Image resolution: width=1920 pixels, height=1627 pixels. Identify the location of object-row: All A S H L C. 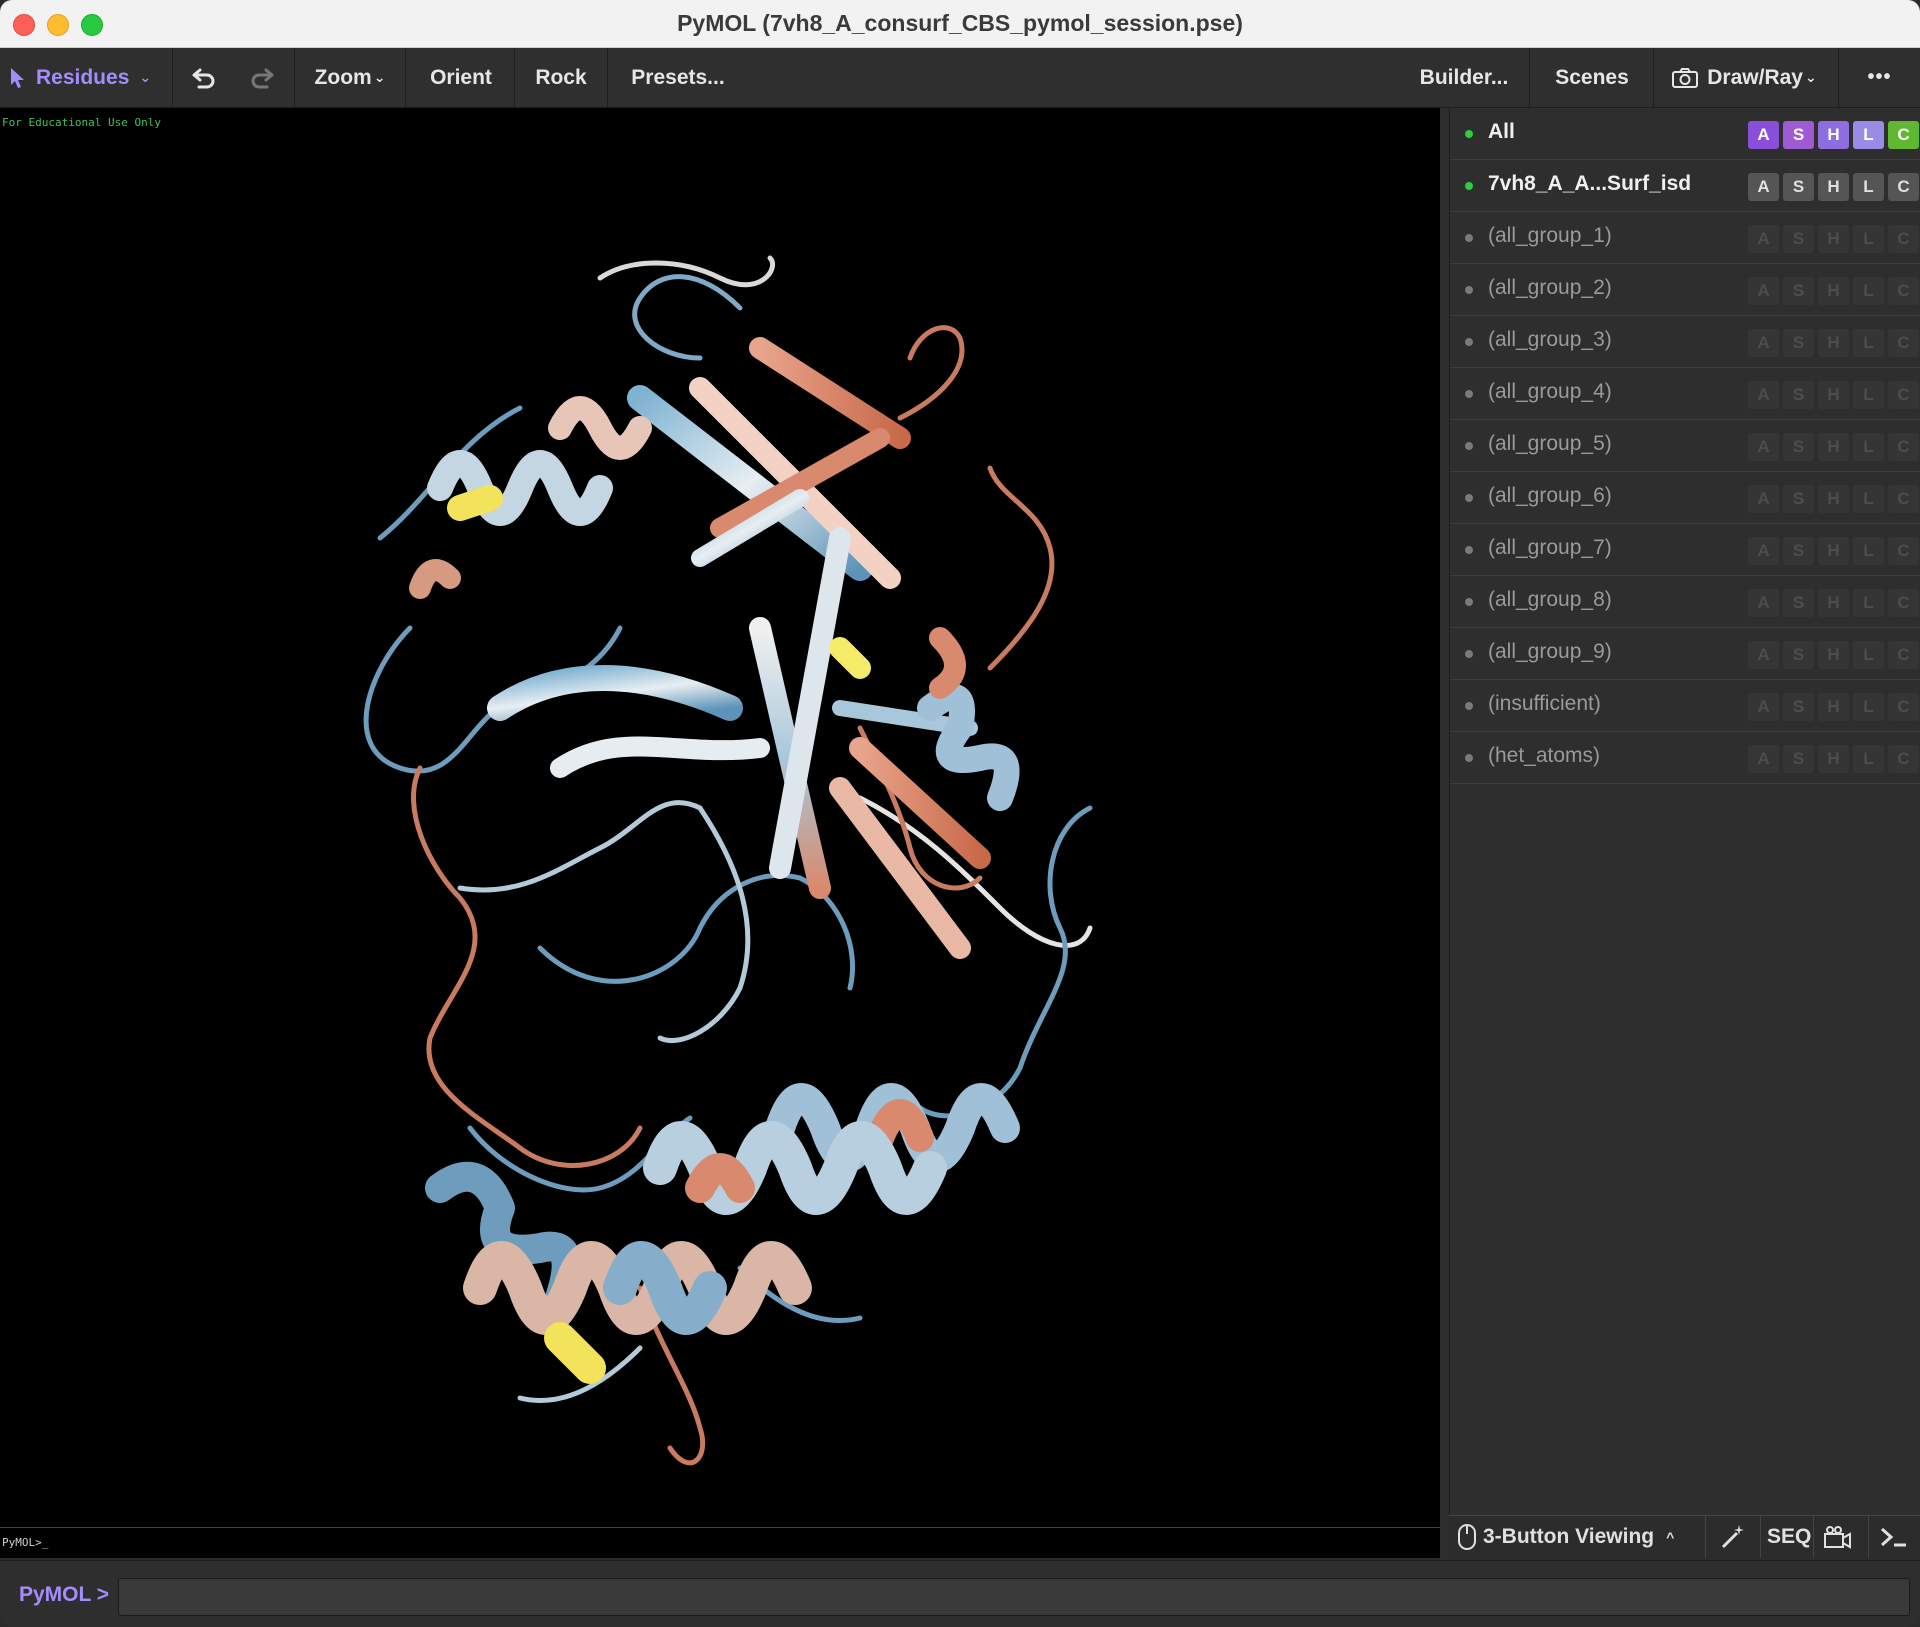
(1685, 134).